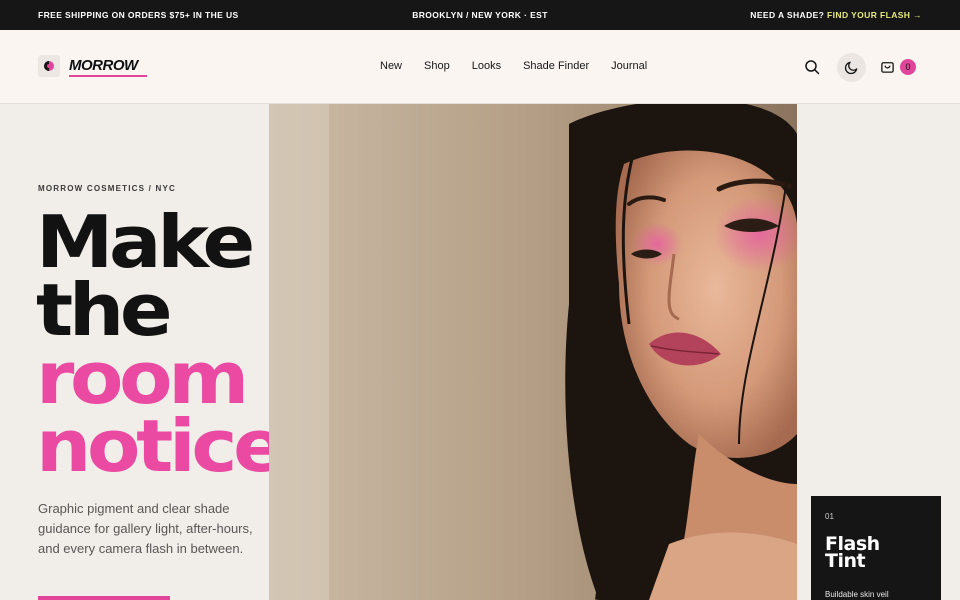 The width and height of the screenshot is (960, 600). I want to click on find-your-flash-link: FIND YOUR FLASH →, so click(874, 15).